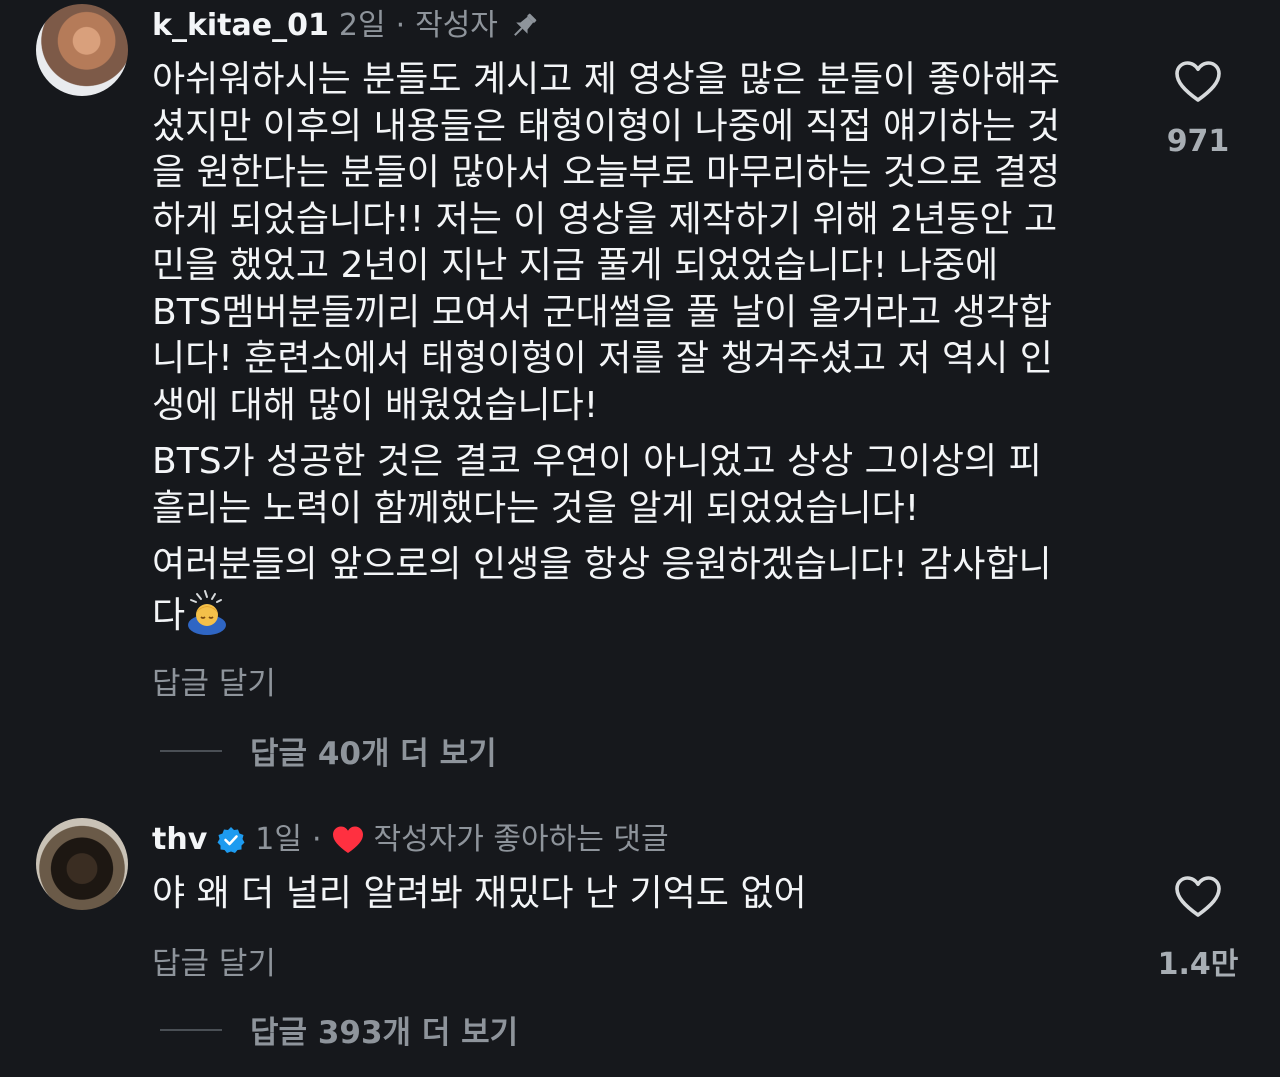 Image resolution: width=1280 pixels, height=1077 pixels. What do you see at coordinates (169, 615) in the screenshot?
I see `text-fragment: 다` at bounding box center [169, 615].